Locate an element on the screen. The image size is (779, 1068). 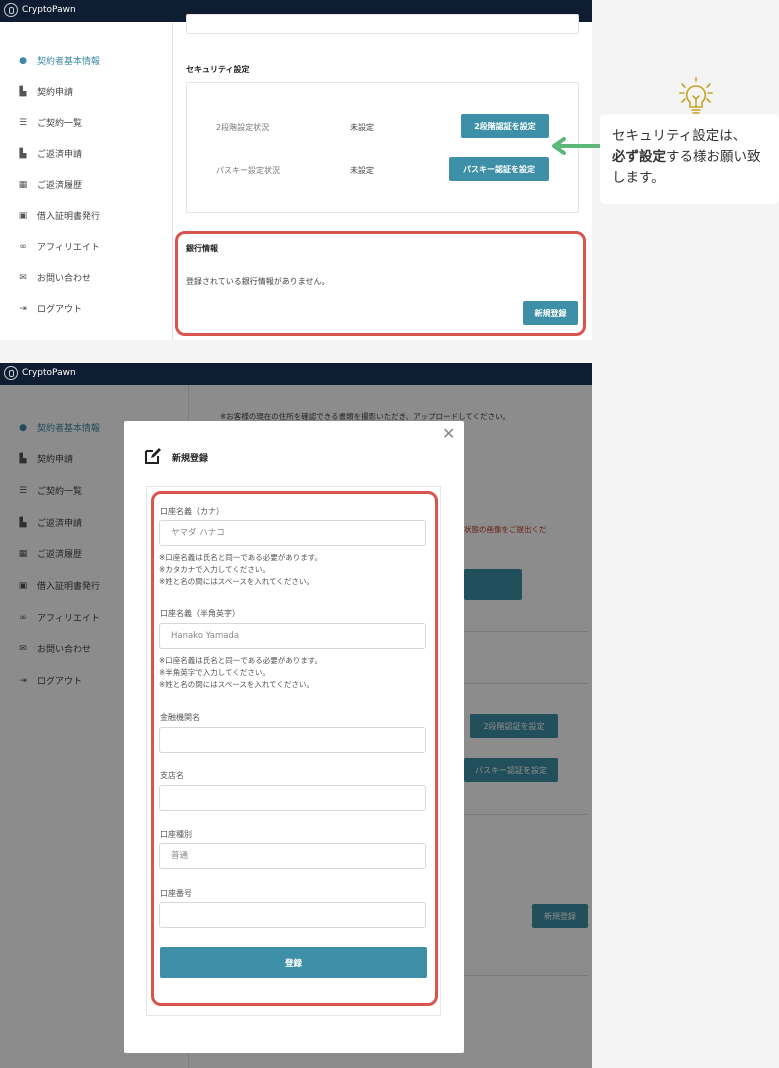
logout-icon: ⇥ is located at coordinates (23, 308).